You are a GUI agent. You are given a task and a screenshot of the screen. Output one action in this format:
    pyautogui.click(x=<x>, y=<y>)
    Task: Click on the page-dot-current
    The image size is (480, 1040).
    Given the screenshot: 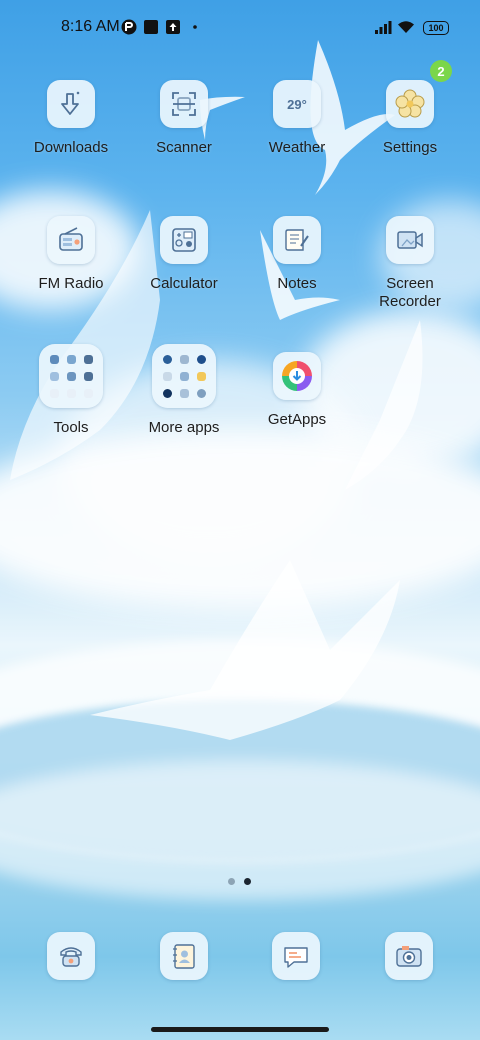 What is the action you would take?
    pyautogui.click(x=247, y=881)
    